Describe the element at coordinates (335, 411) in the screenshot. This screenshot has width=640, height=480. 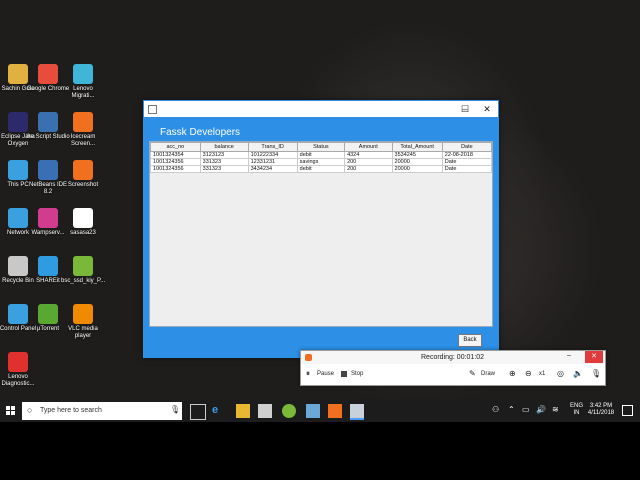
I see `icecream-taskbar-icon` at that location.